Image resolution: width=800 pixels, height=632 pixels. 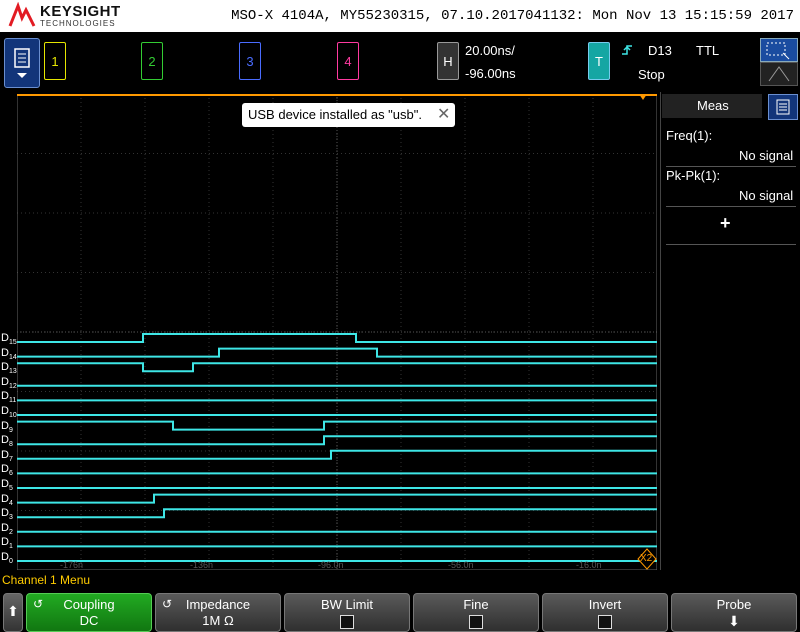 What do you see at coordinates (461, 565) in the screenshot?
I see `time-axis-label-3: -56.0n` at bounding box center [461, 565].